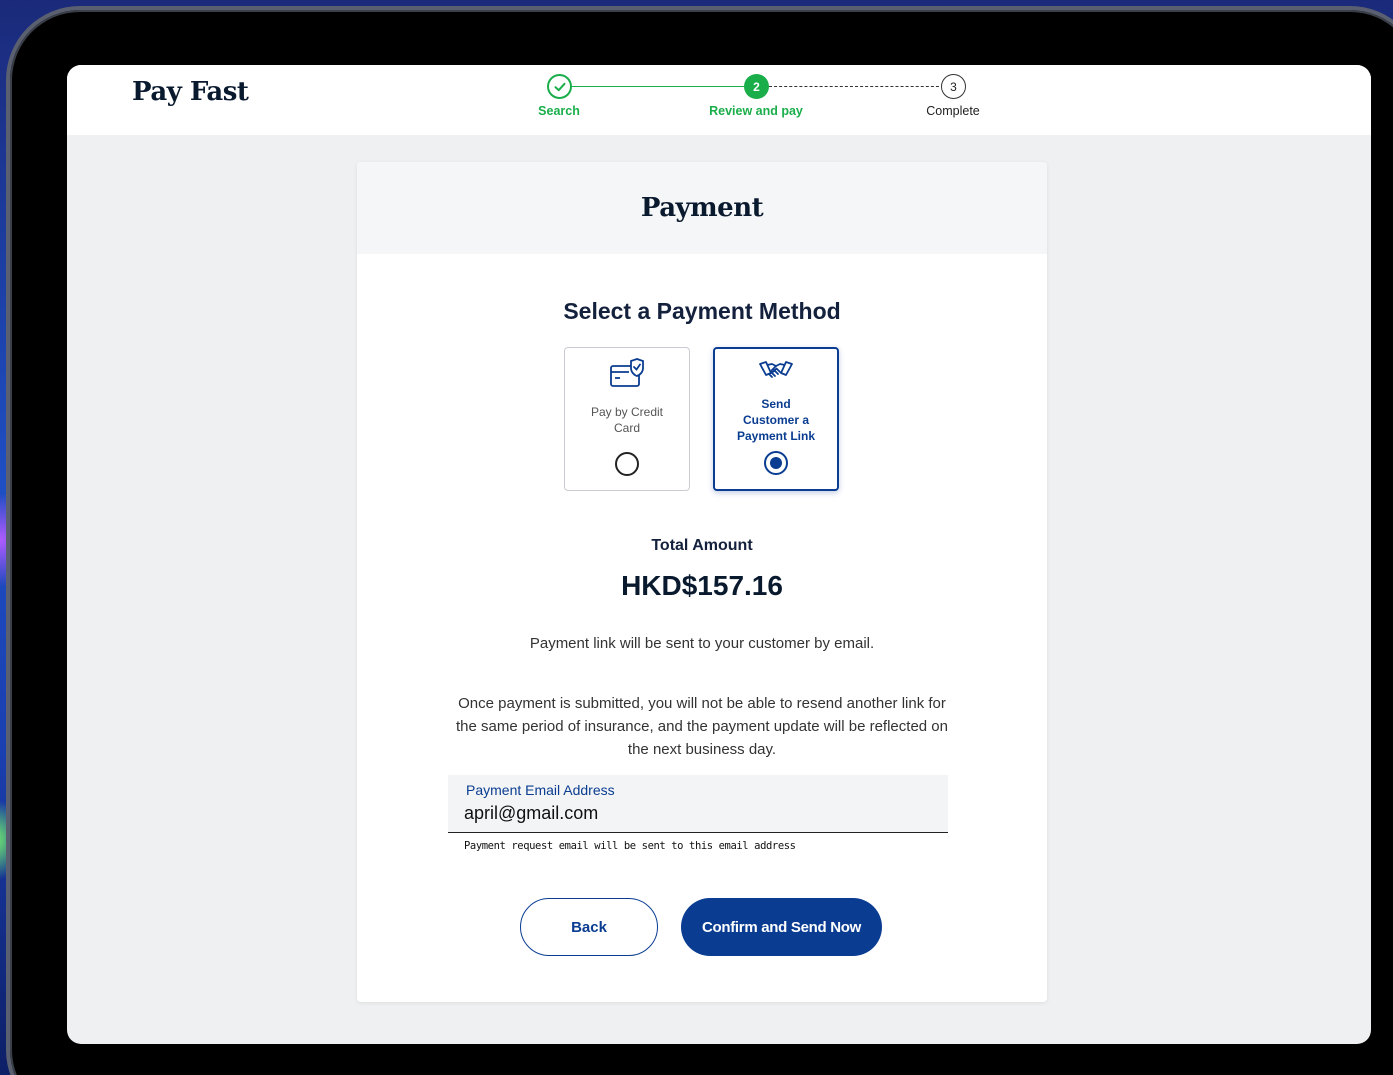 The image size is (1393, 1075). Describe the element at coordinates (627, 376) in the screenshot. I see `credit-card-shield-icon` at that location.